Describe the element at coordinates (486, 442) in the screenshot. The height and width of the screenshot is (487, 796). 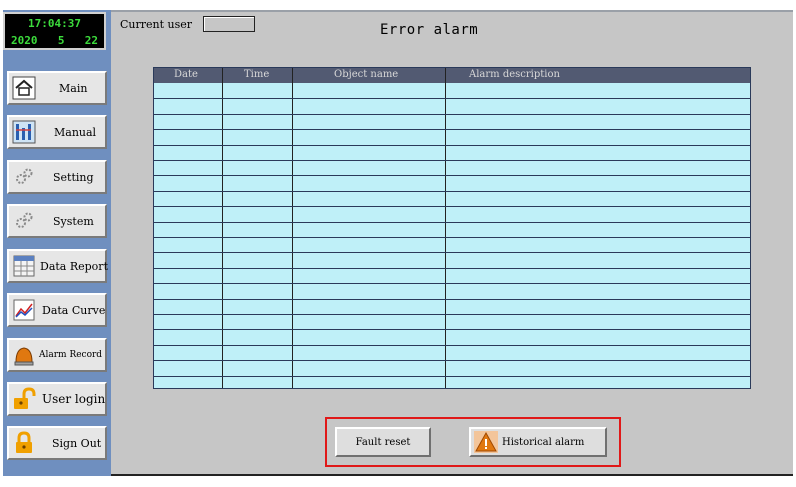
I see `warning-icon` at that location.